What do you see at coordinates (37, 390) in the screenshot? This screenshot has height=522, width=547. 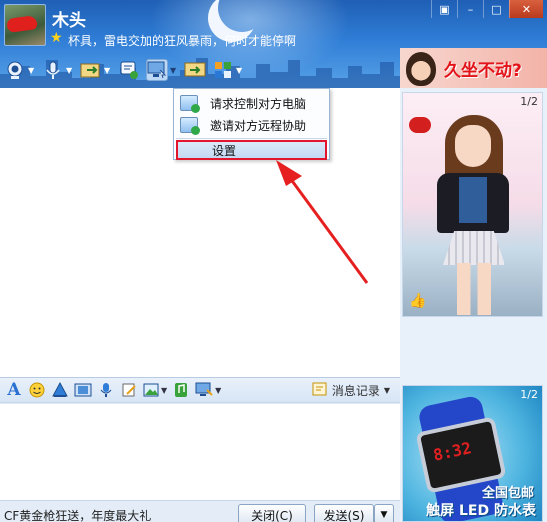 I see `emoji-icon` at bounding box center [37, 390].